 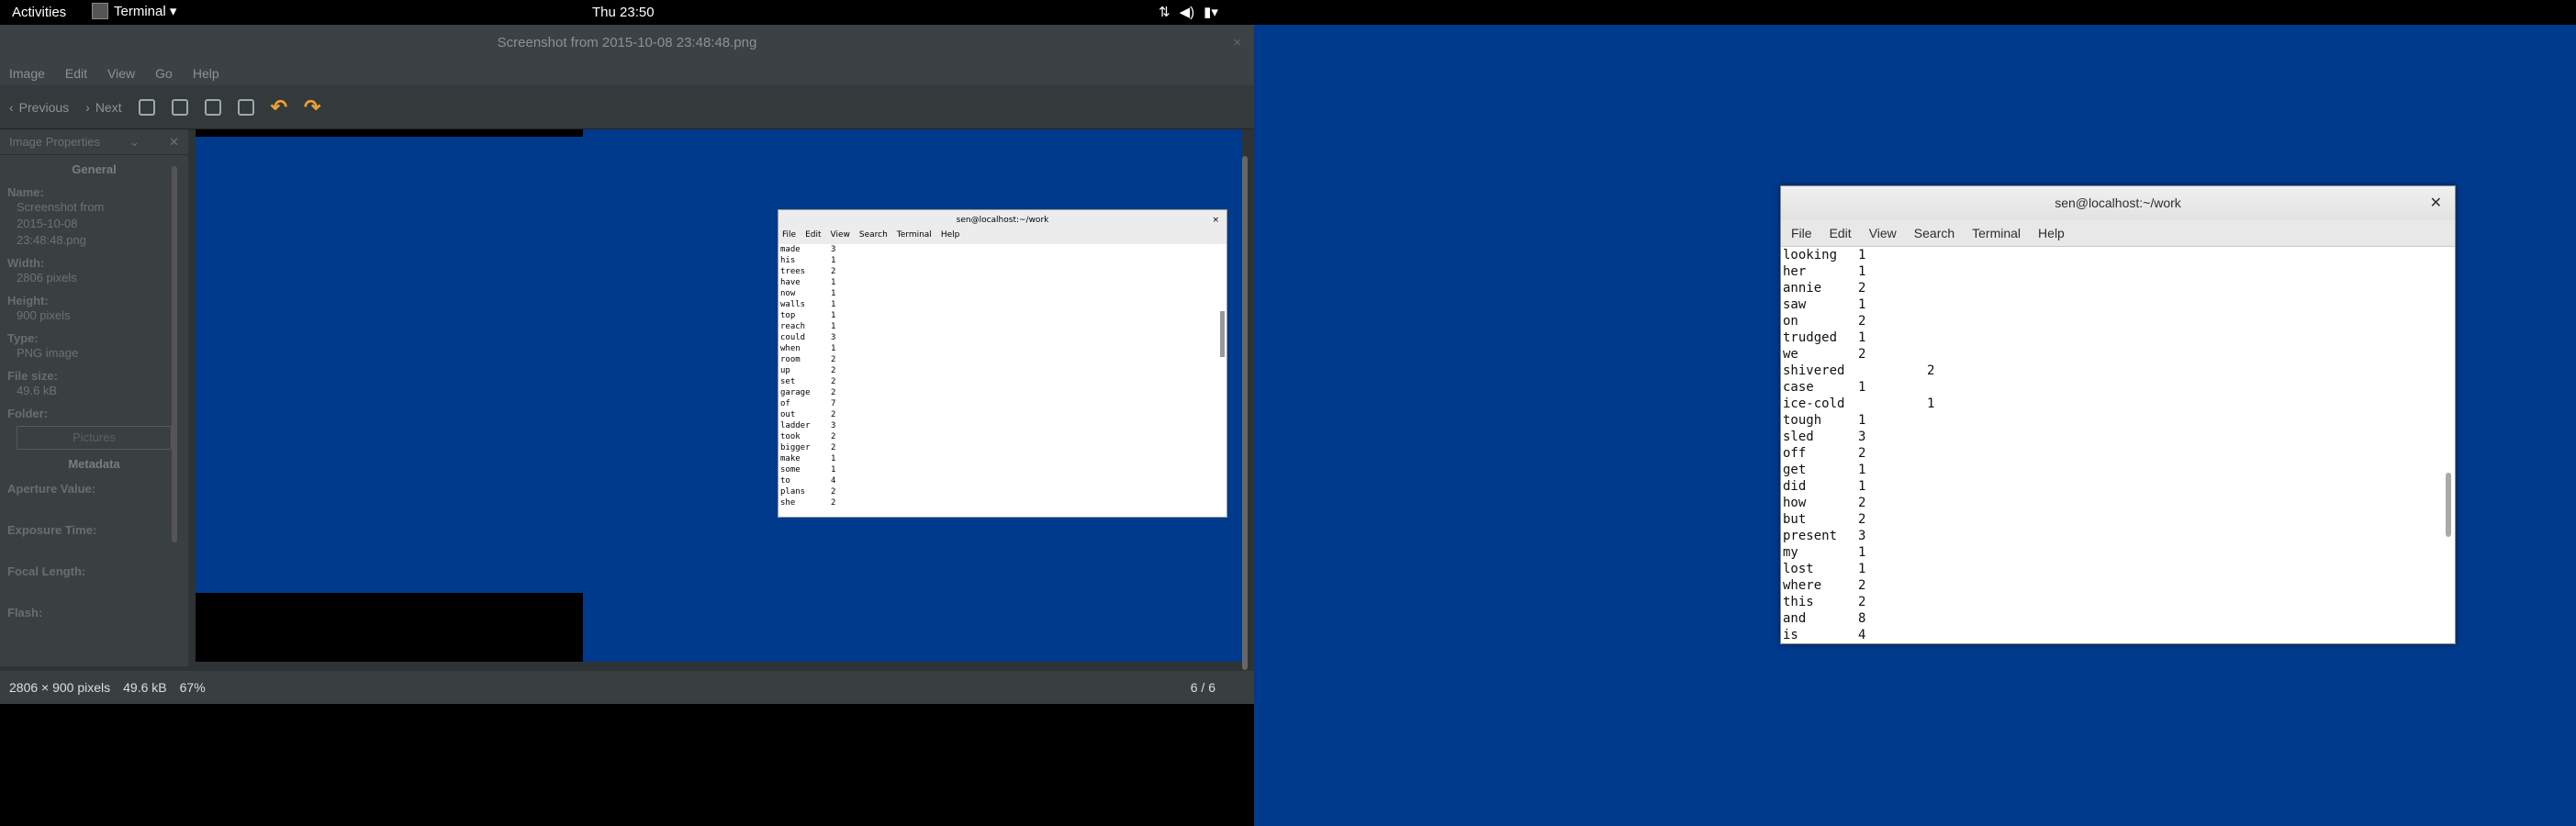 What do you see at coordinates (1215, 221) in the screenshot?
I see `thumb-close-icon: ×` at bounding box center [1215, 221].